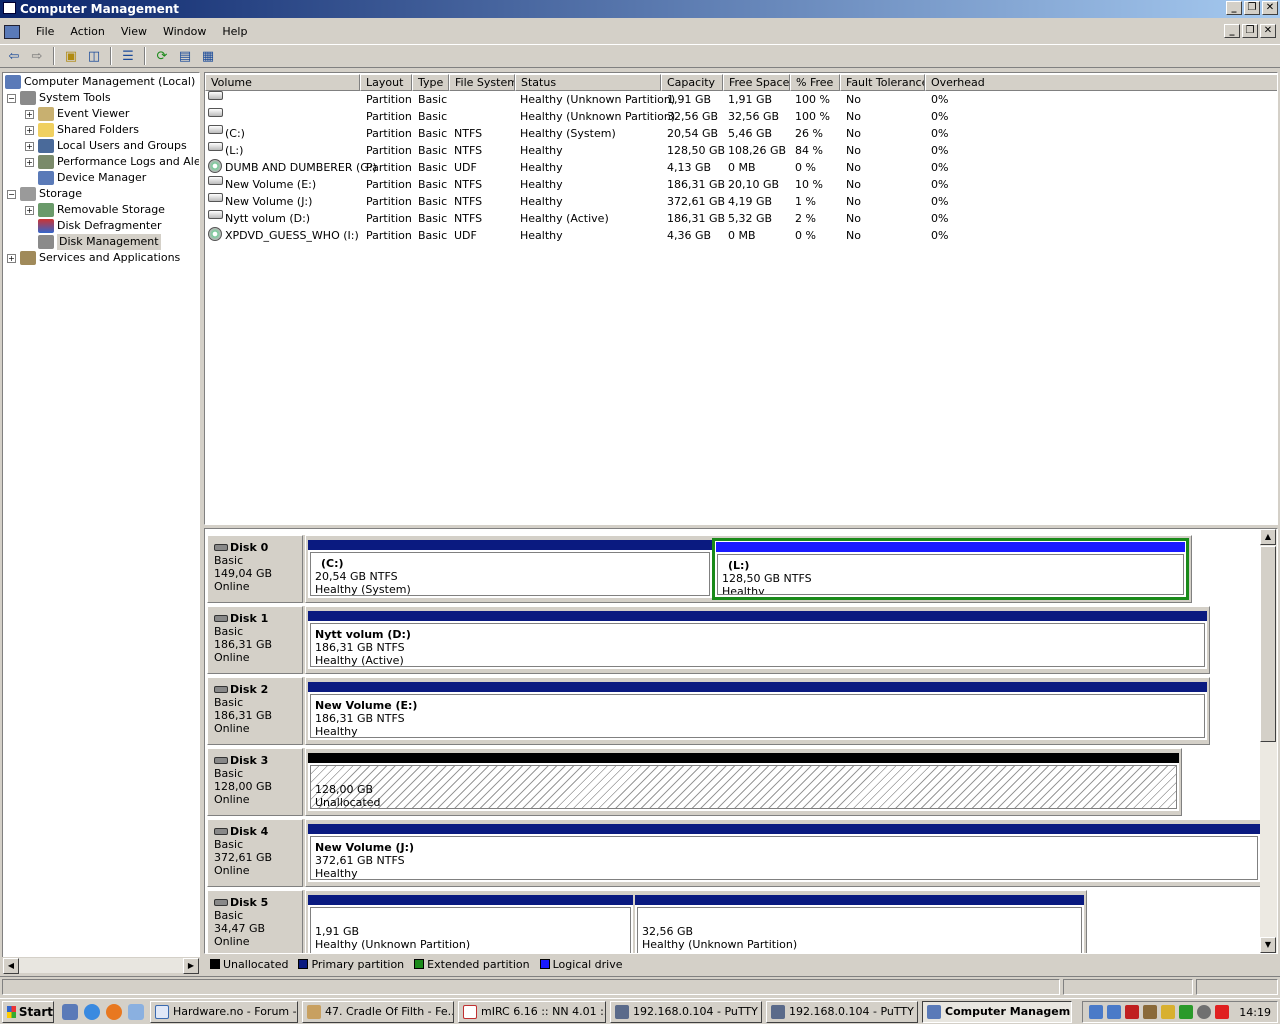 The width and height of the screenshot is (1280, 1024). What do you see at coordinates (386, 82) in the screenshot?
I see `column-header-layout: Layout` at bounding box center [386, 82].